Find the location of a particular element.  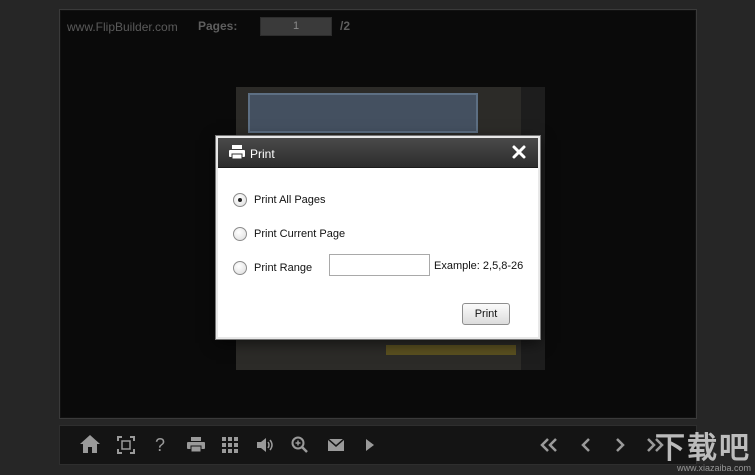

print-current-option: Print Current Page is located at coordinates (289, 234).